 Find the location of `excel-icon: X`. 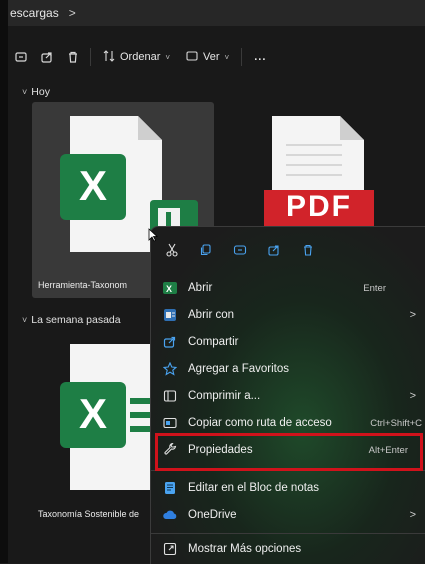

excel-icon: X is located at coordinates (170, 288).